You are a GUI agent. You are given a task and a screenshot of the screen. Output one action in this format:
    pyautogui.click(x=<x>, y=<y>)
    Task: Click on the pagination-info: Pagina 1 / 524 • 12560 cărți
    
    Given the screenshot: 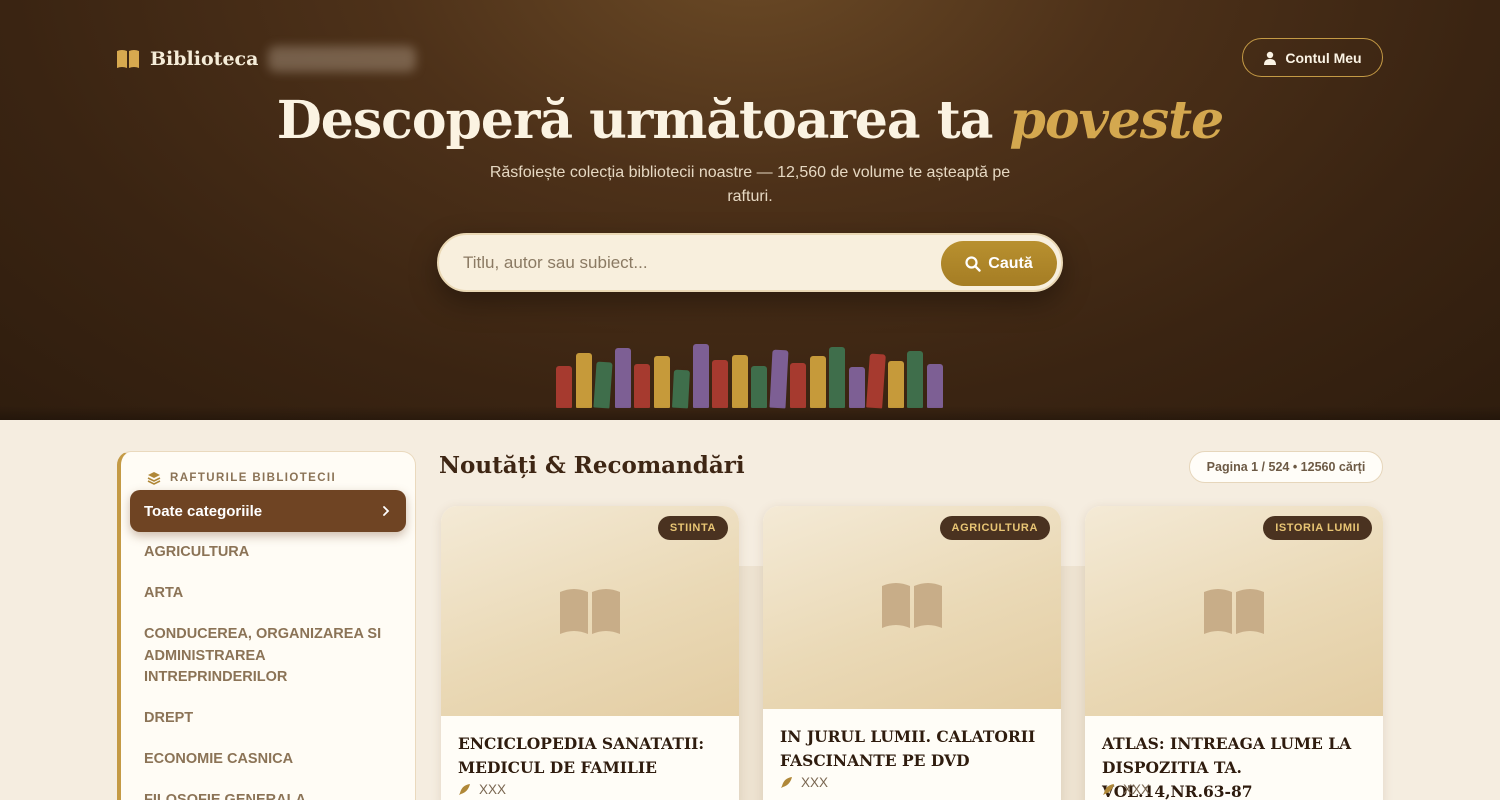 What is the action you would take?
    pyautogui.click(x=1286, y=467)
    